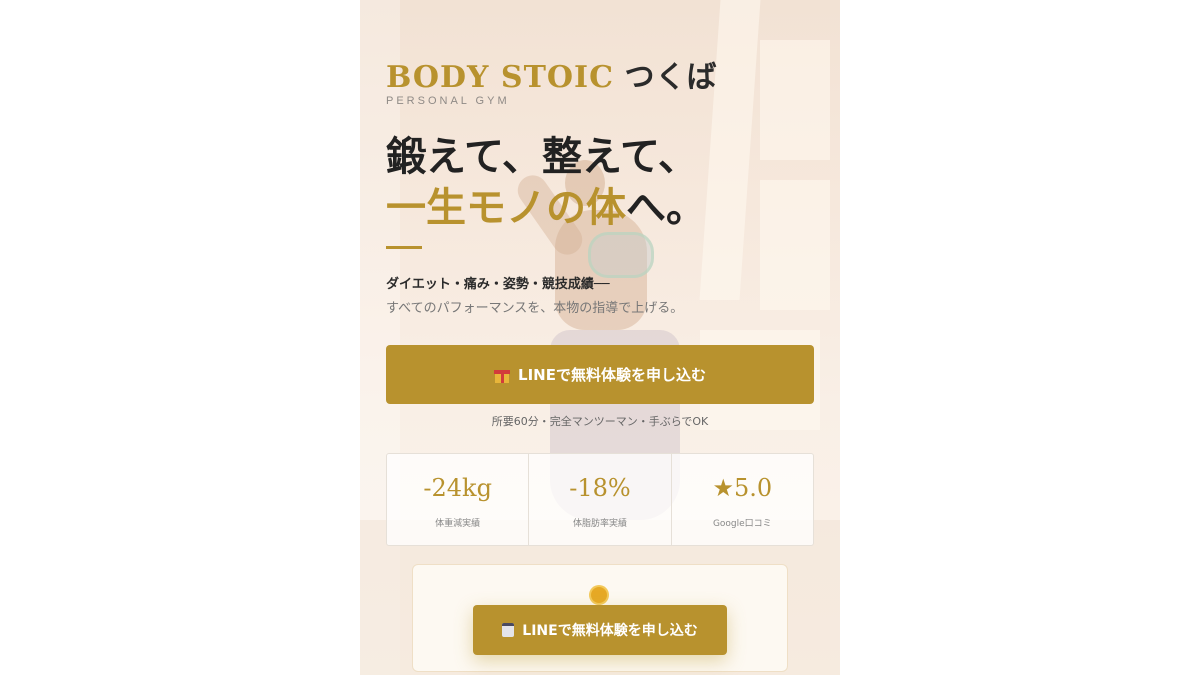 Image resolution: width=1200 pixels, height=675 pixels. I want to click on brand-subtitle: PERSONAL GYM, so click(448, 101).